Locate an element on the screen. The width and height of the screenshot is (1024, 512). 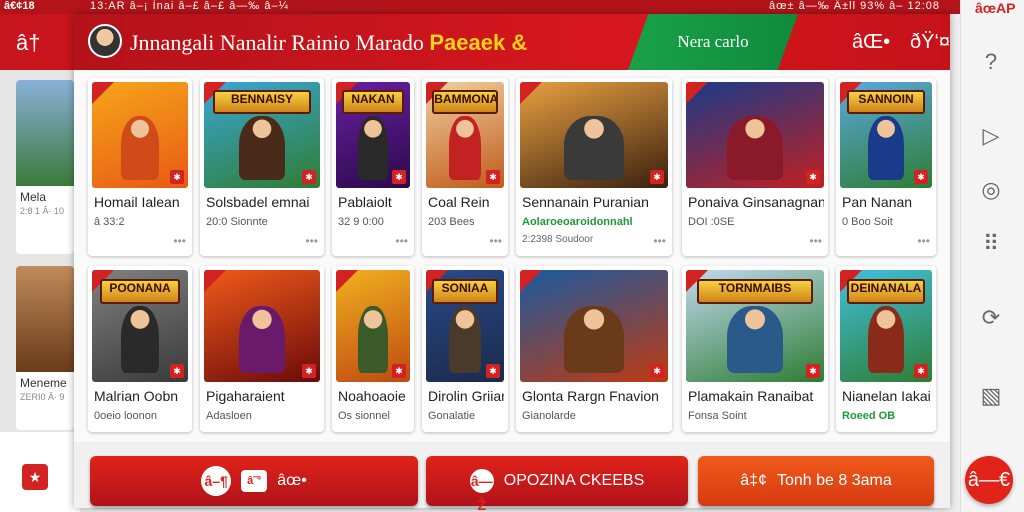
game-logo-banner: POONANA is located at coordinates (140, 291).